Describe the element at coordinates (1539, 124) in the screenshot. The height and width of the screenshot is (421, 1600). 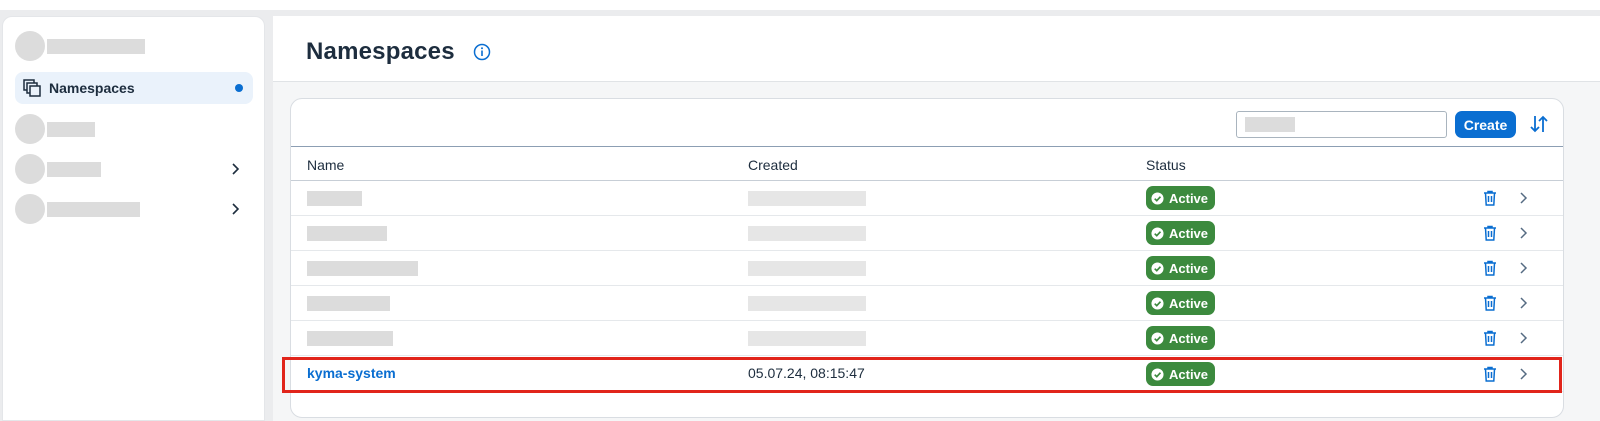
I see `sort-icon` at that location.